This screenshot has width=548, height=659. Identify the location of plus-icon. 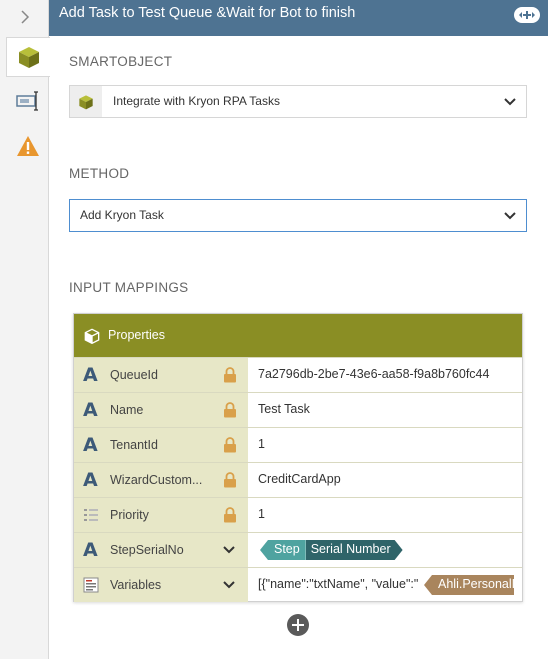
(298, 625).